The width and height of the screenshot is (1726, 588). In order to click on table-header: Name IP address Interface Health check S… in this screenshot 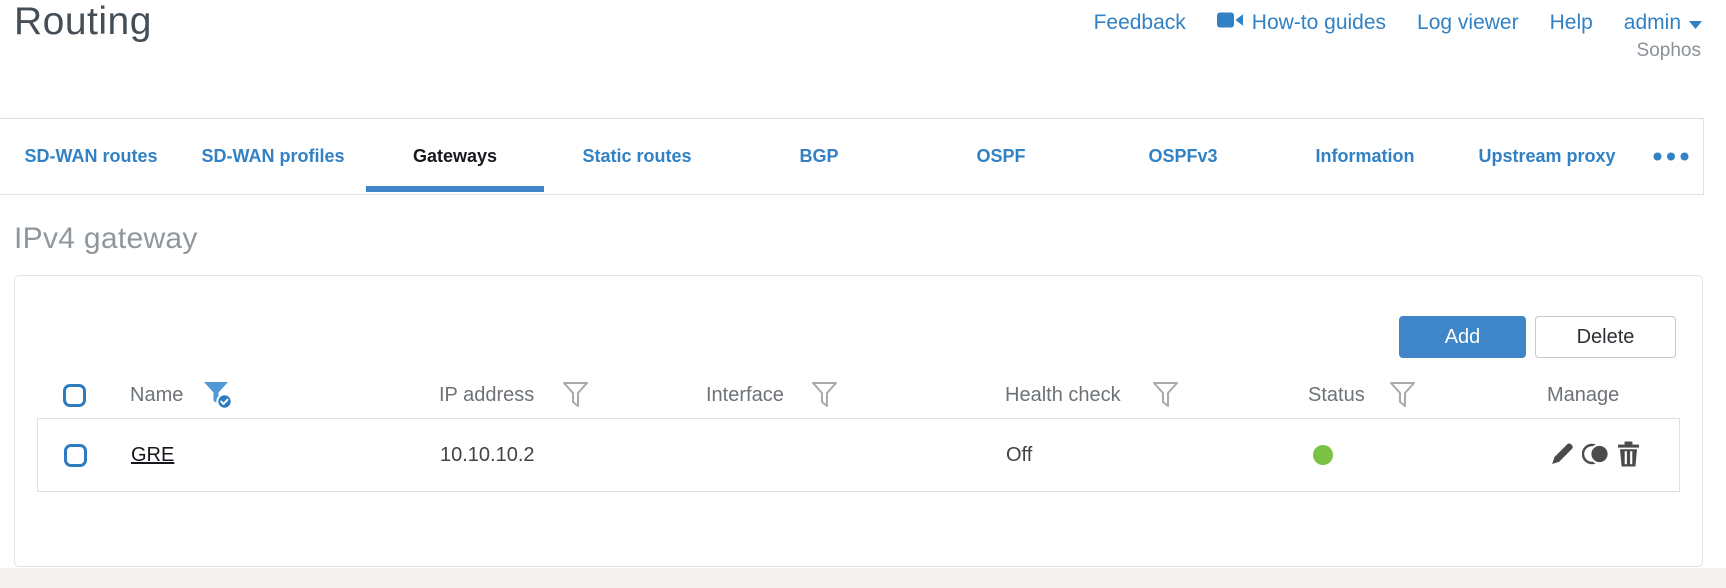, I will do `click(858, 395)`.